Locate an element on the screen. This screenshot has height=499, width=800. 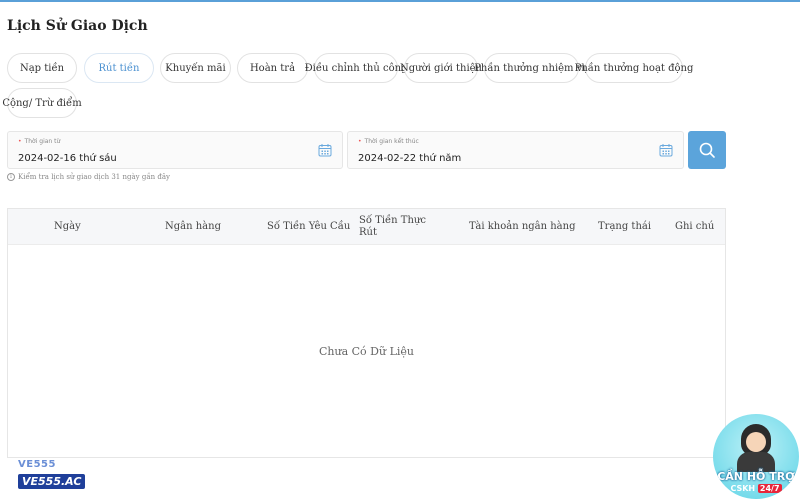
search-icon is located at coordinates (707, 150).